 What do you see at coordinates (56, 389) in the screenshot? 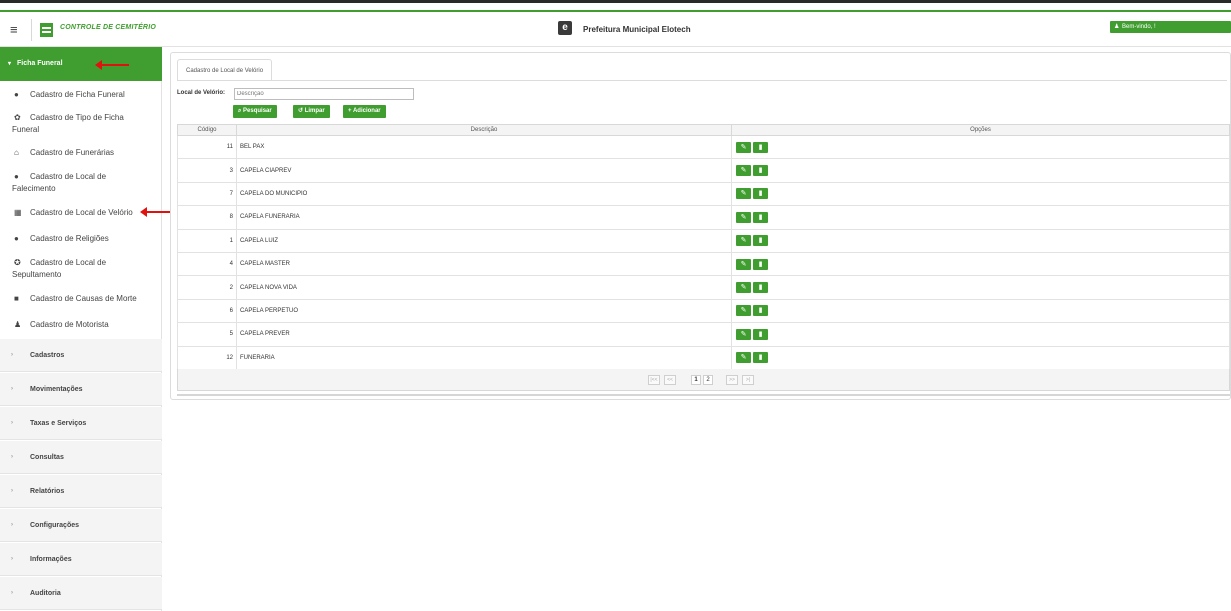
I see `sidebar-group-label: Movimentações` at bounding box center [56, 389].